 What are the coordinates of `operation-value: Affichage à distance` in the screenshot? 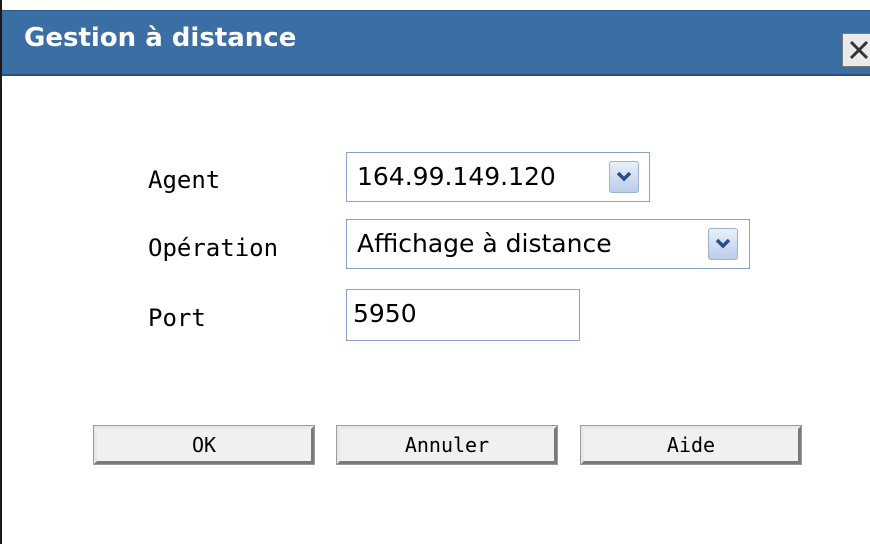 It's located at (484, 243).